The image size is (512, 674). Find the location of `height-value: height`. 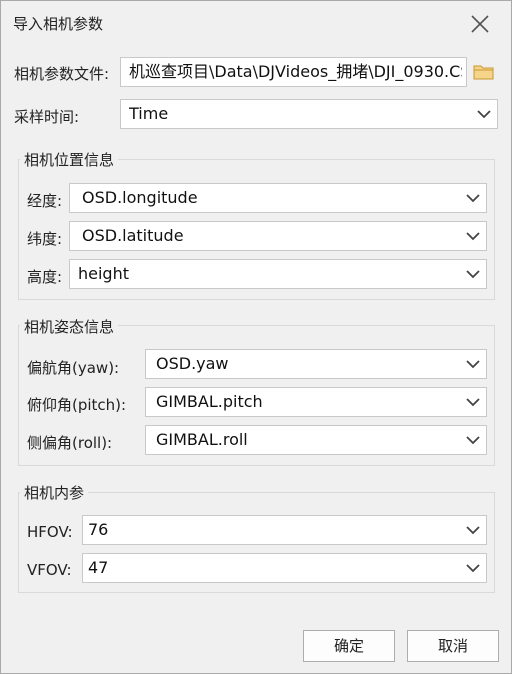

height-value: height is located at coordinates (103, 273).